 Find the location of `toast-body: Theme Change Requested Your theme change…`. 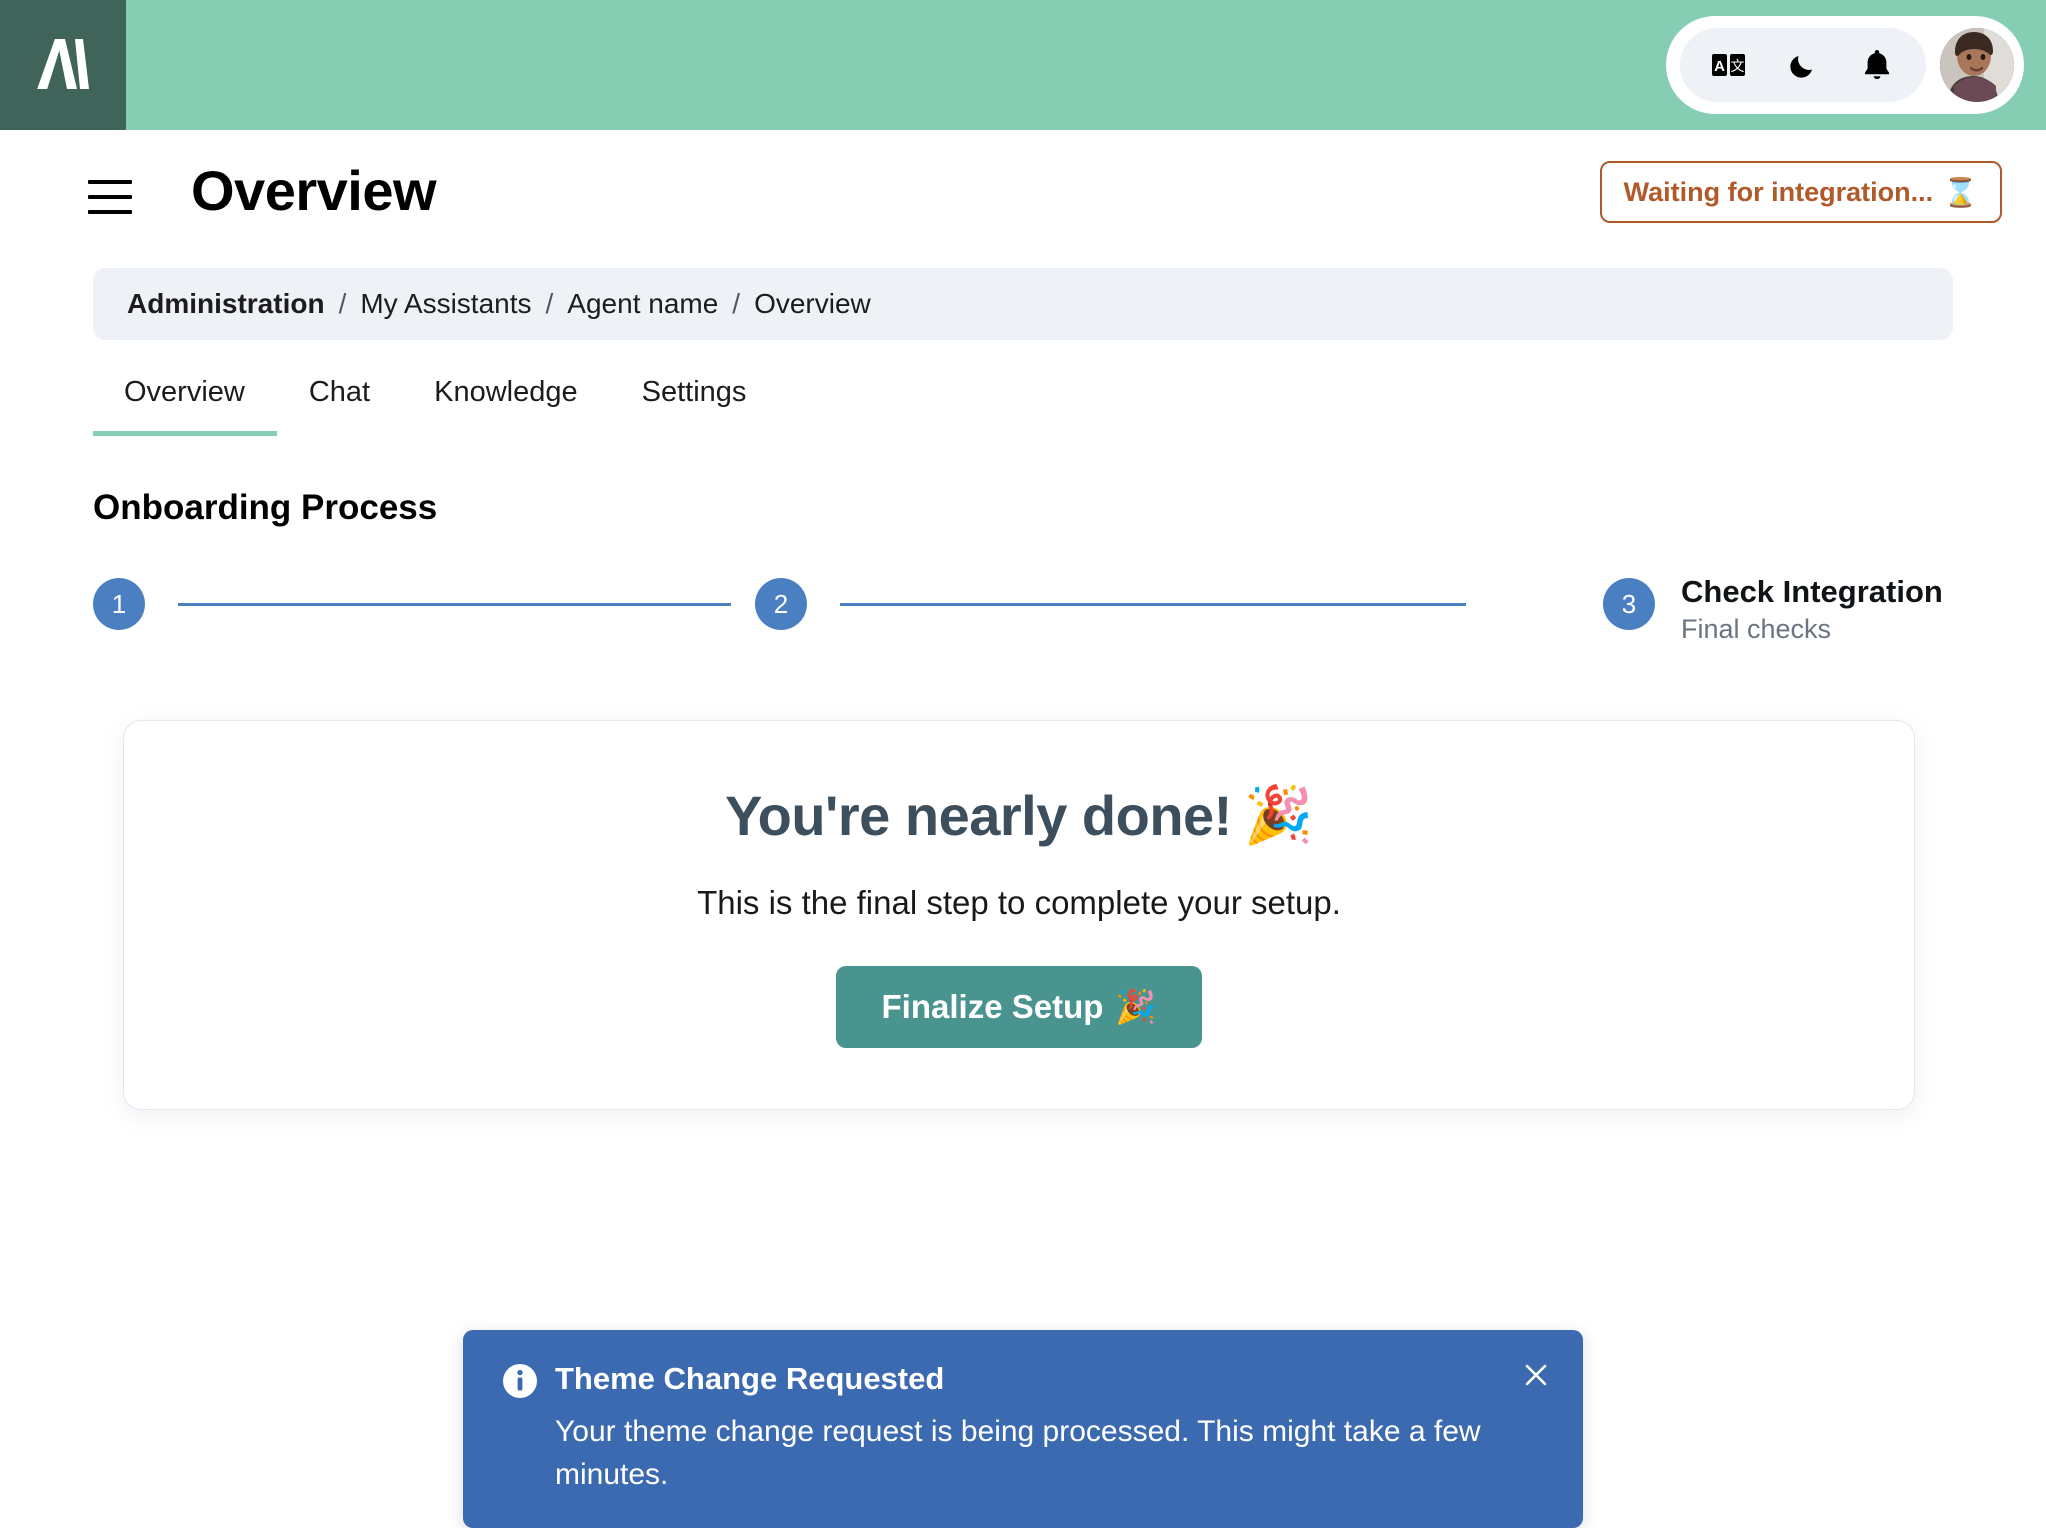

toast-body: Theme Change Requested Your theme change… is located at coordinates (1052, 1428).